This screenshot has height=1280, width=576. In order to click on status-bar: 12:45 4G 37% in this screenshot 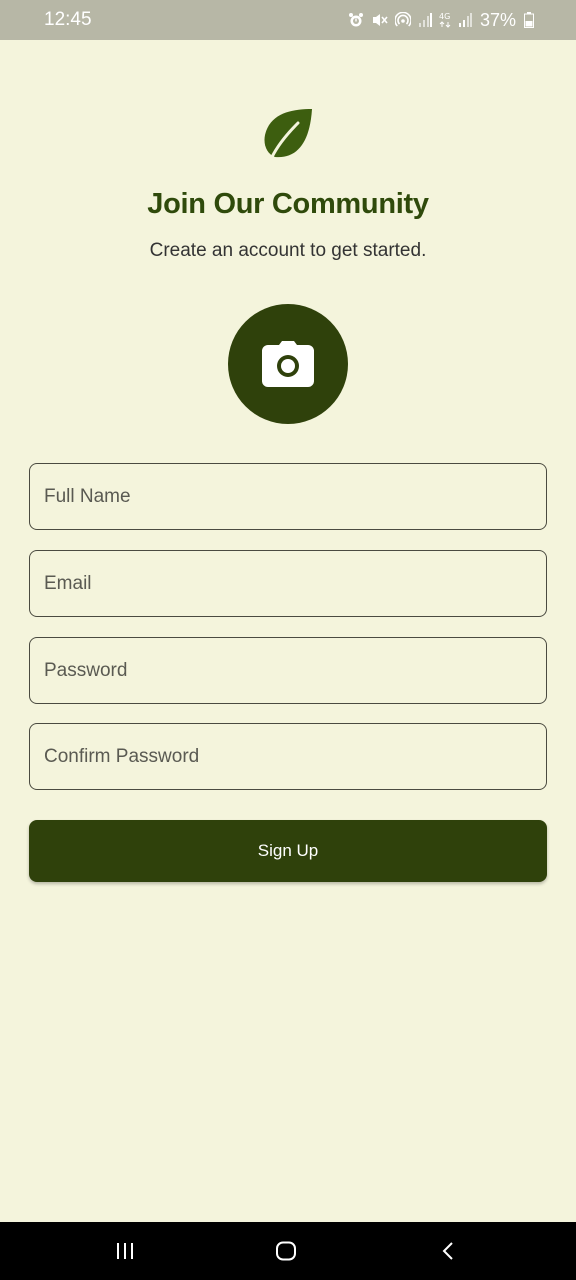, I will do `click(288, 20)`.